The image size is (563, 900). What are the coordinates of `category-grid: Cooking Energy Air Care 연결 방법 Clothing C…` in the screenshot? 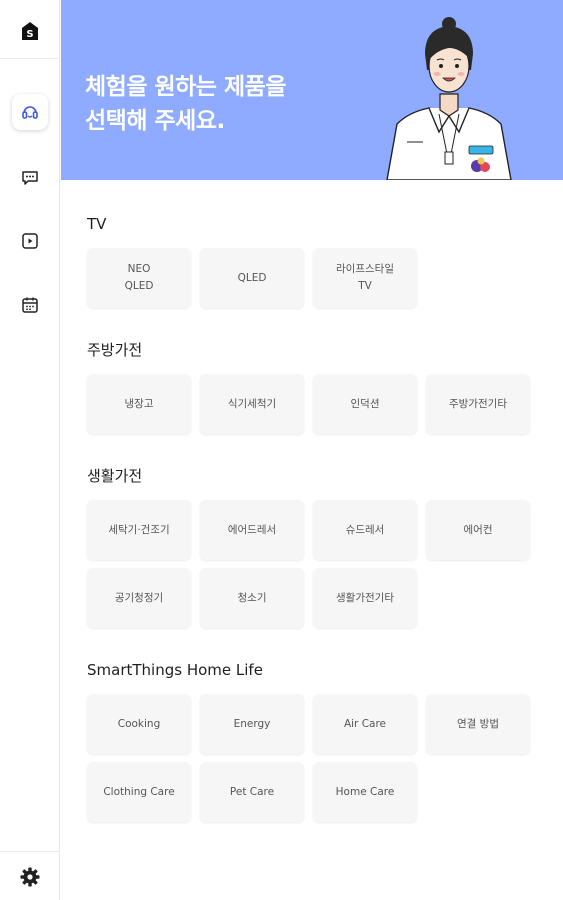 It's located at (317, 758).